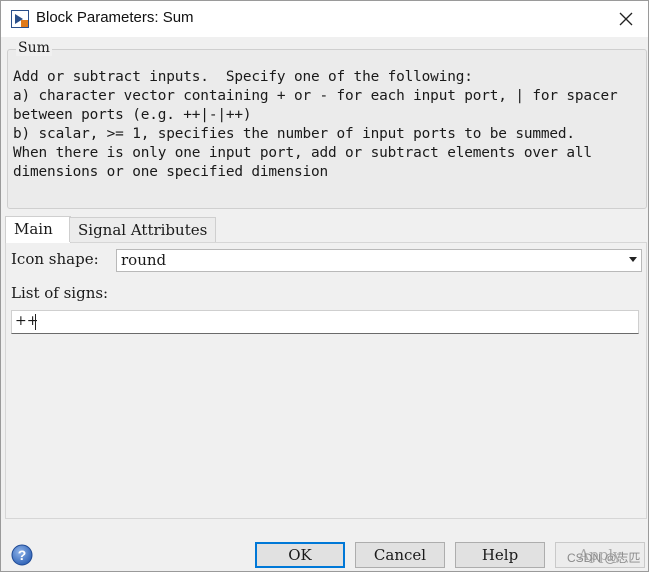 This screenshot has height=572, width=649. What do you see at coordinates (400, 555) in the screenshot?
I see `cancel-button: Cancel` at bounding box center [400, 555].